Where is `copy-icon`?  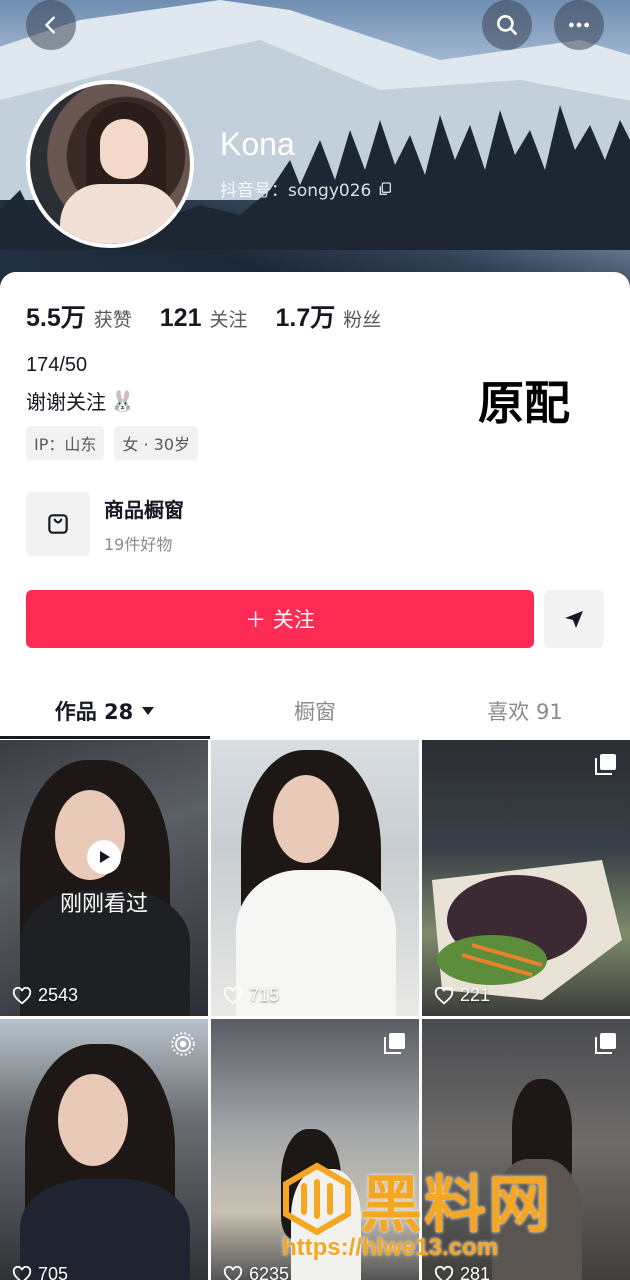 copy-icon is located at coordinates (386, 188).